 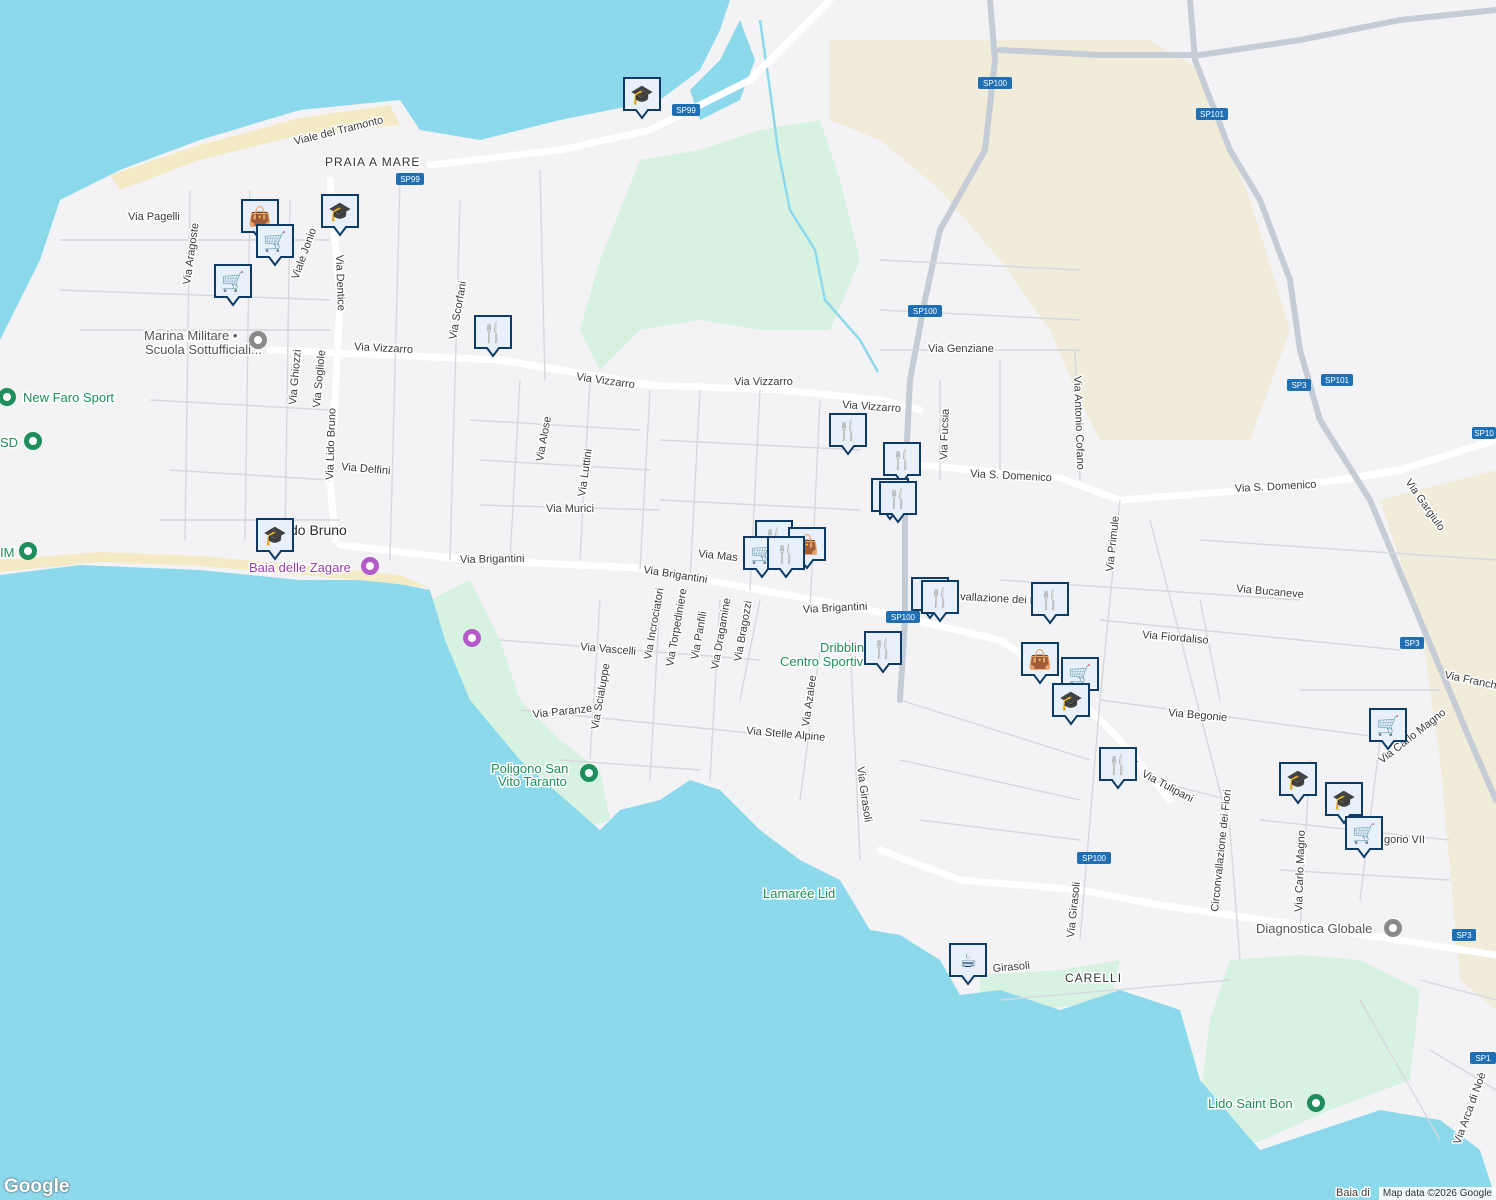 I want to click on label-via-pagelli: Via Pagelli, so click(x=154, y=217).